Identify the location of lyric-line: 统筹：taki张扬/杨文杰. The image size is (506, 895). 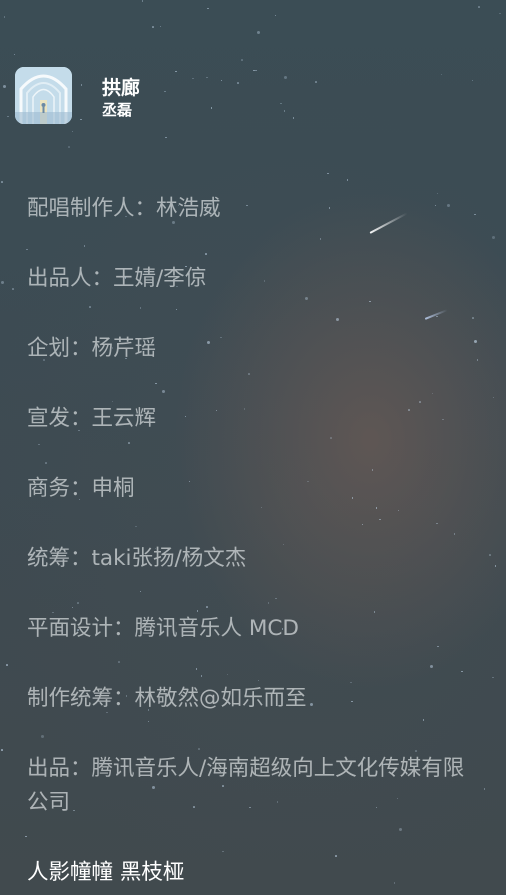
(254, 559).